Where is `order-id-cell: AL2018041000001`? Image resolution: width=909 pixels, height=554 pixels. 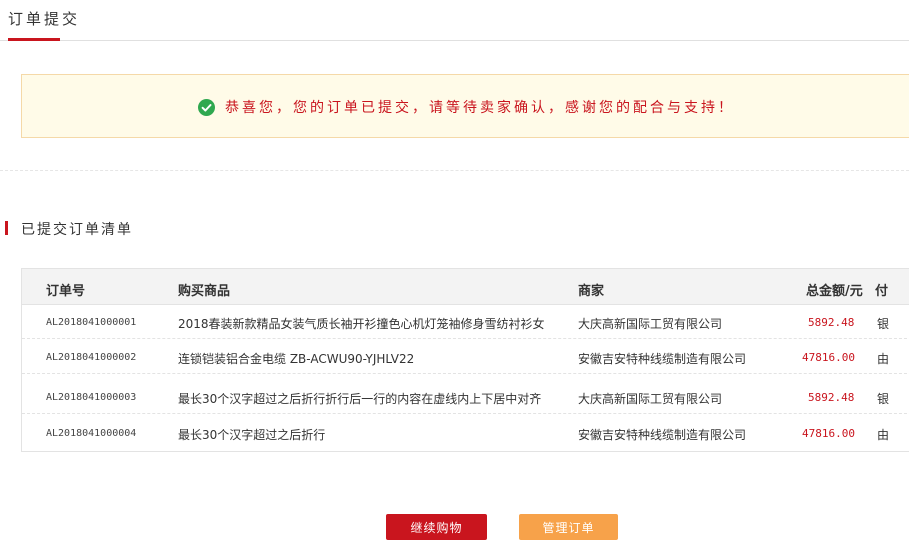 order-id-cell: AL2018041000001 is located at coordinates (91, 322).